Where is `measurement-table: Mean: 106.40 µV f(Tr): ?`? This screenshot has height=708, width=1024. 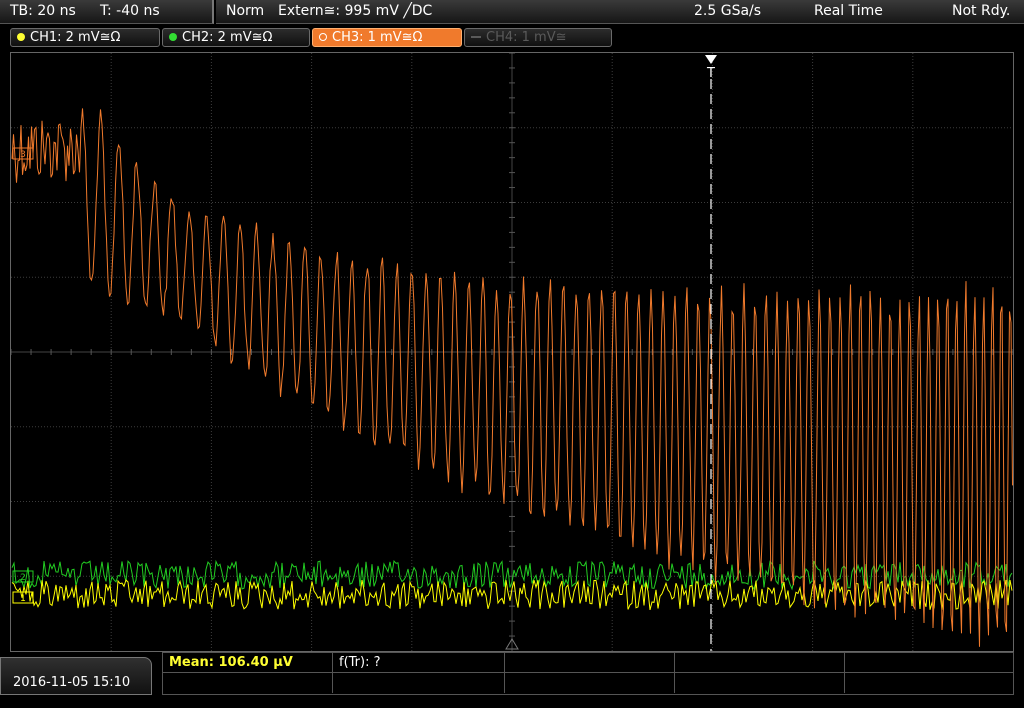
measurement-table: Mean: 106.40 µV f(Tr): ? is located at coordinates (588, 673).